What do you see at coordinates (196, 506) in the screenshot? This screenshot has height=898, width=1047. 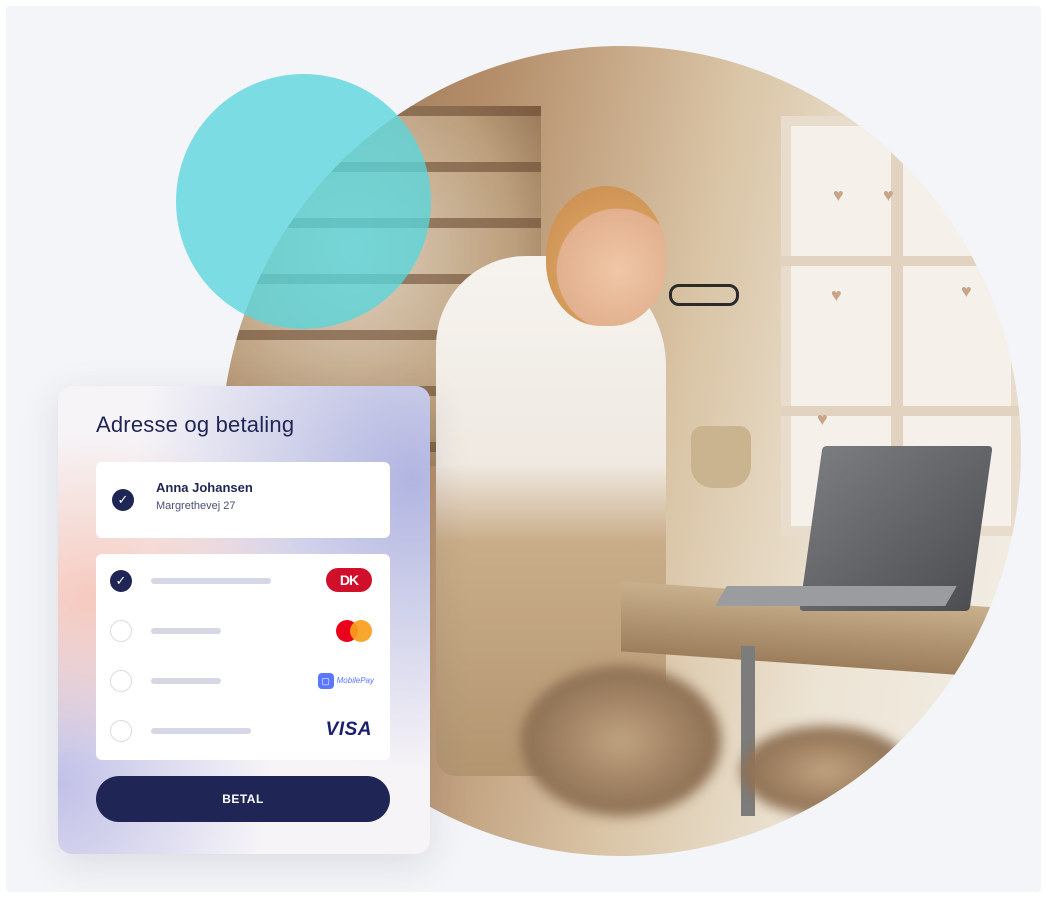 I see `address-street: Margrethevej 27` at bounding box center [196, 506].